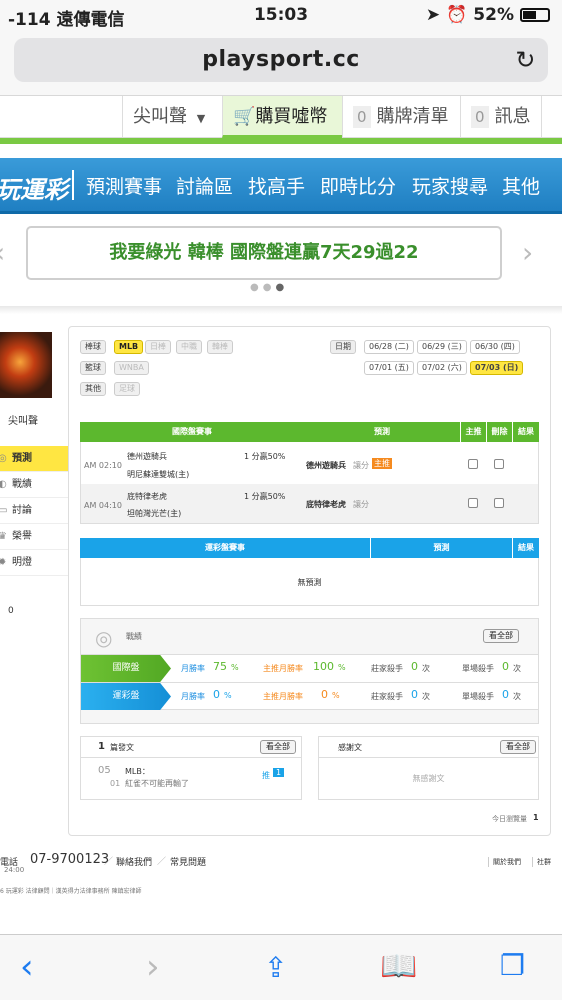 Image resolution: width=562 pixels, height=1000 pixels. What do you see at coordinates (126, 668) in the screenshot?
I see `intl-badge: 國際盤` at bounding box center [126, 668].